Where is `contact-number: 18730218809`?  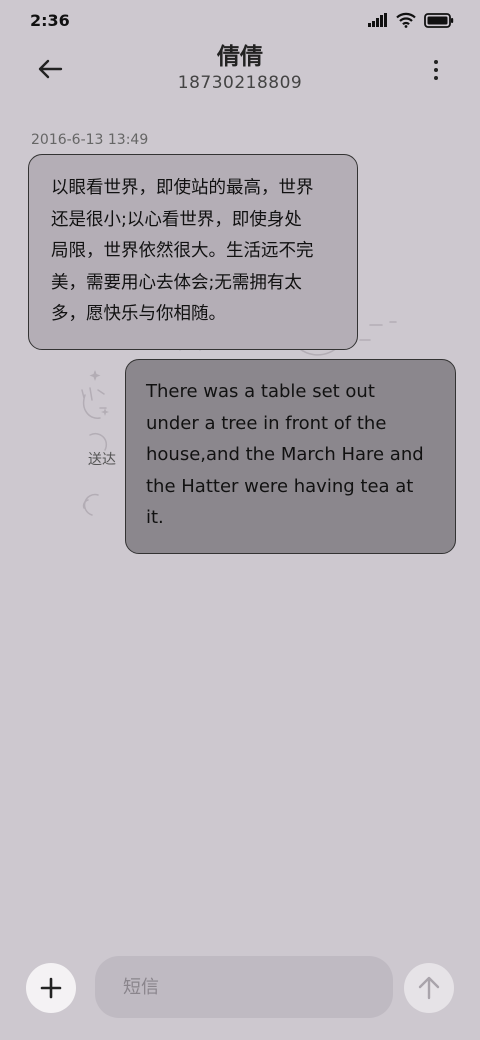 contact-number: 18730218809 is located at coordinates (240, 83).